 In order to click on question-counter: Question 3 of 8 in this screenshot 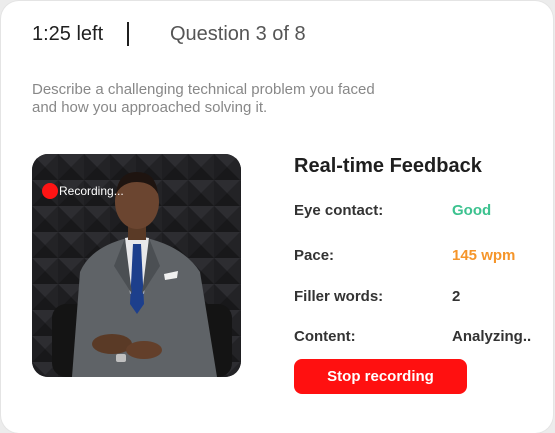, I will do `click(238, 34)`.